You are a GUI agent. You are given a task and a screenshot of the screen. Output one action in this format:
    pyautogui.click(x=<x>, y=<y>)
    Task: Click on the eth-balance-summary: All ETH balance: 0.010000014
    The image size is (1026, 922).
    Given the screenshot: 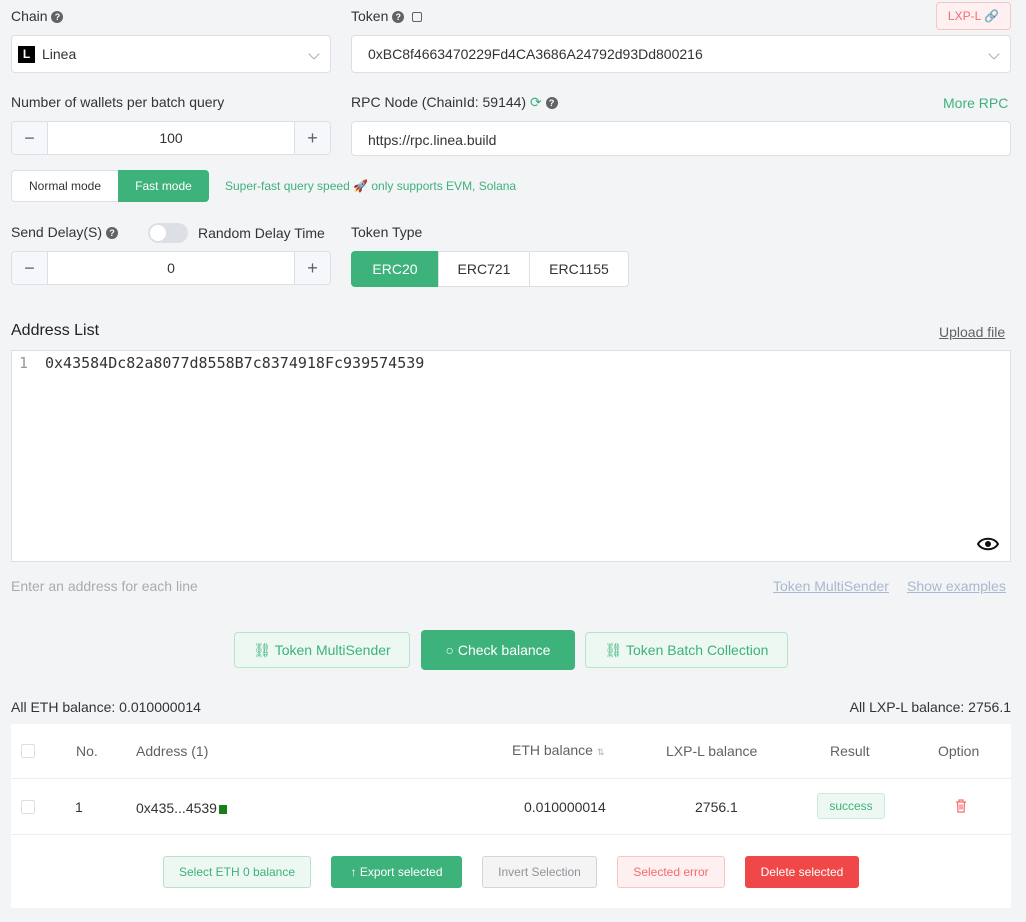 What is the action you would take?
    pyautogui.click(x=106, y=707)
    